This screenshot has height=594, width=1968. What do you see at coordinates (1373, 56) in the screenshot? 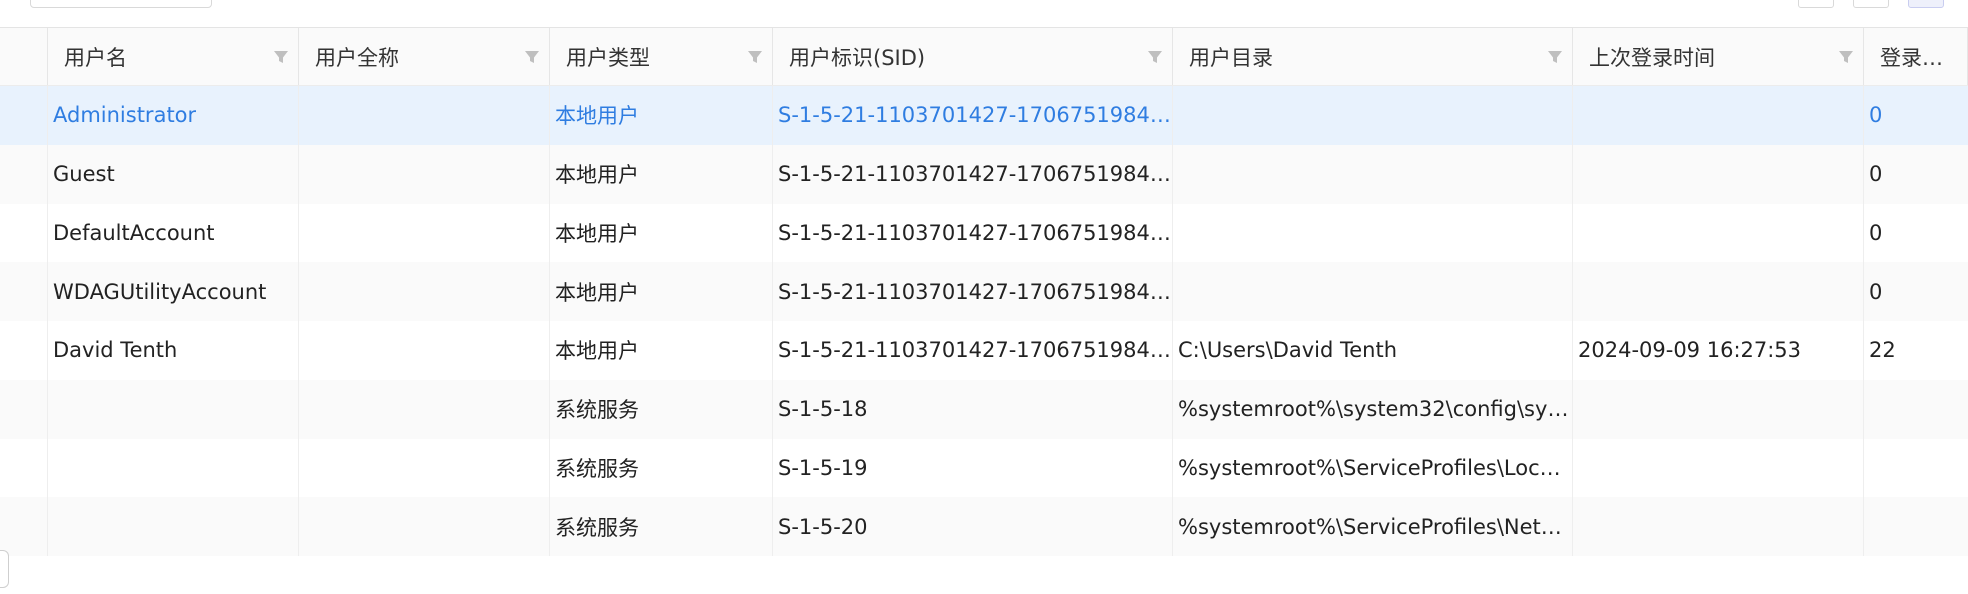
I see `column-header-homedir: 用户目录` at bounding box center [1373, 56].